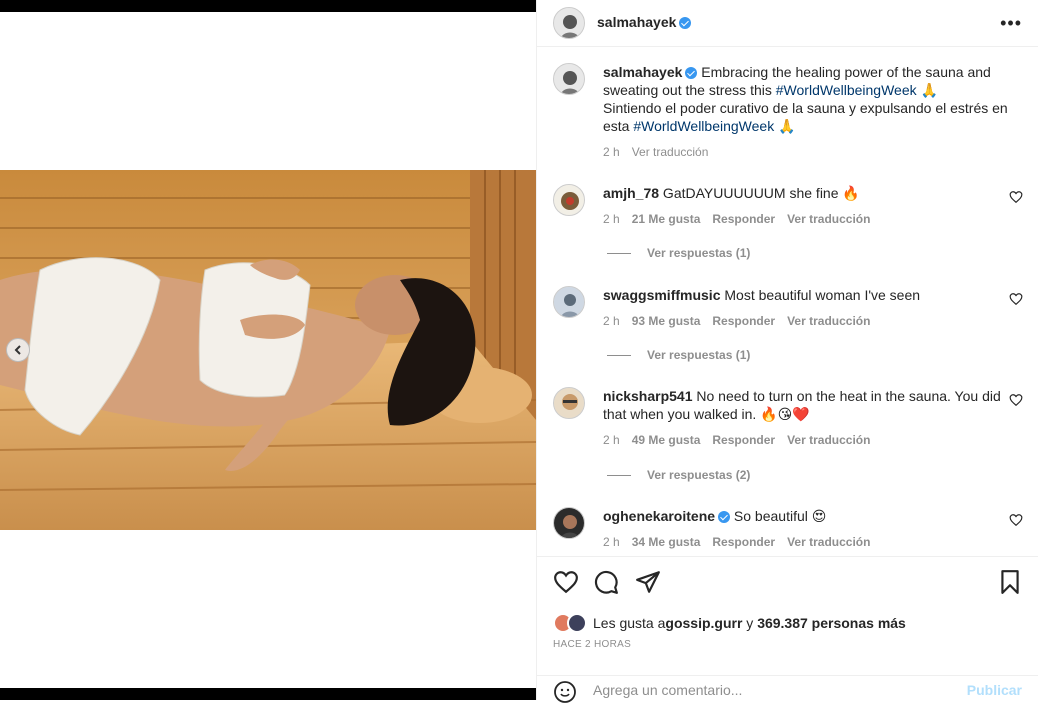 The height and width of the screenshot is (704, 1038). Describe the element at coordinates (666, 440) in the screenshot. I see `comment-likes: 49 Me gusta` at that location.